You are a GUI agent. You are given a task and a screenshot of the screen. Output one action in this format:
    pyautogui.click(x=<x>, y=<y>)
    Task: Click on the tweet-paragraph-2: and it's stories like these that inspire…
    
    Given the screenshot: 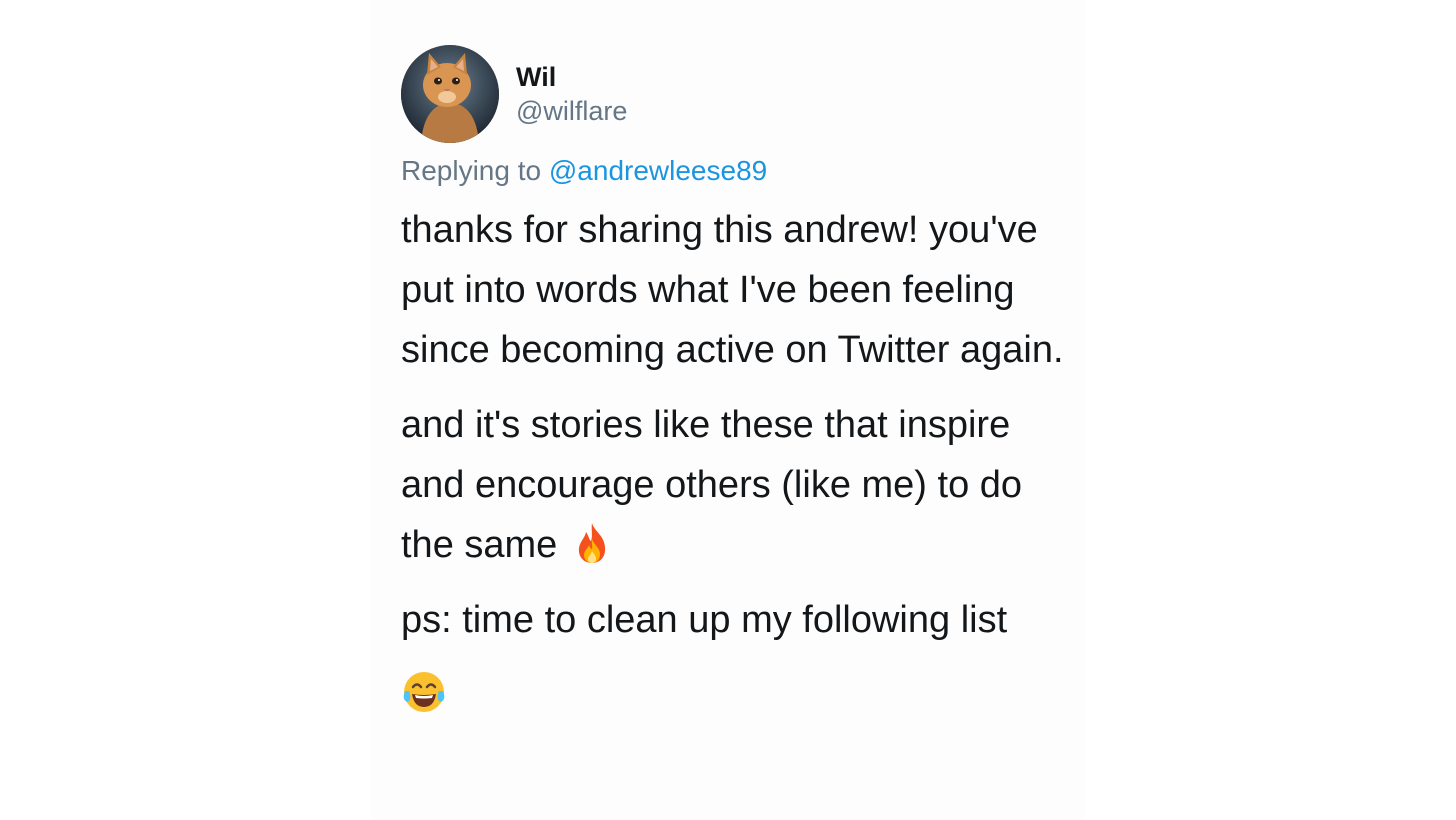 What is the action you would take?
    pyautogui.click(x=735, y=485)
    